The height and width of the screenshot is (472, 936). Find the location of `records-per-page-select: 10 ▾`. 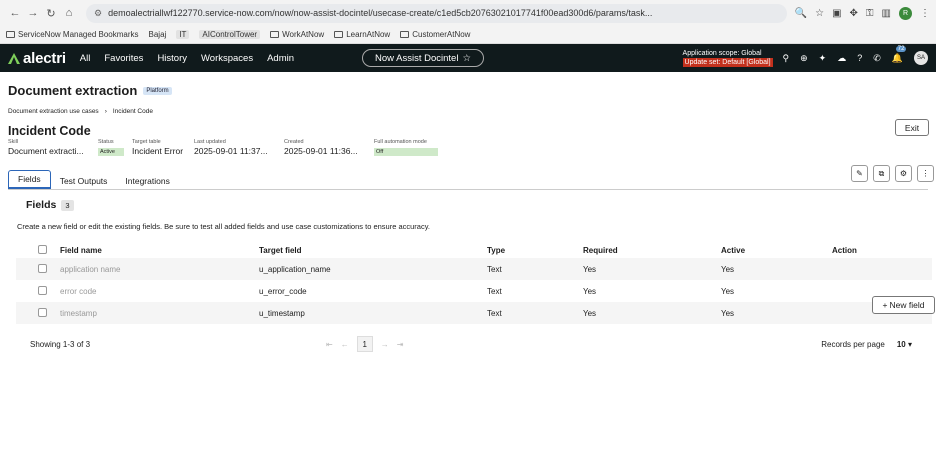

records-per-page-select: 10 ▾ is located at coordinates (904, 344).